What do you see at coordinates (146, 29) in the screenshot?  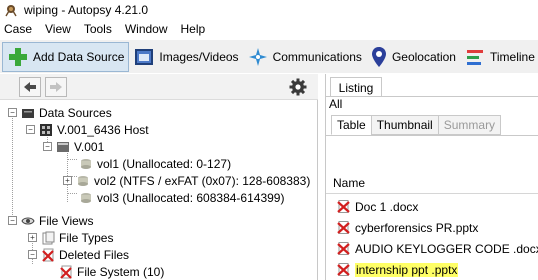 I see `menu-window: Window` at bounding box center [146, 29].